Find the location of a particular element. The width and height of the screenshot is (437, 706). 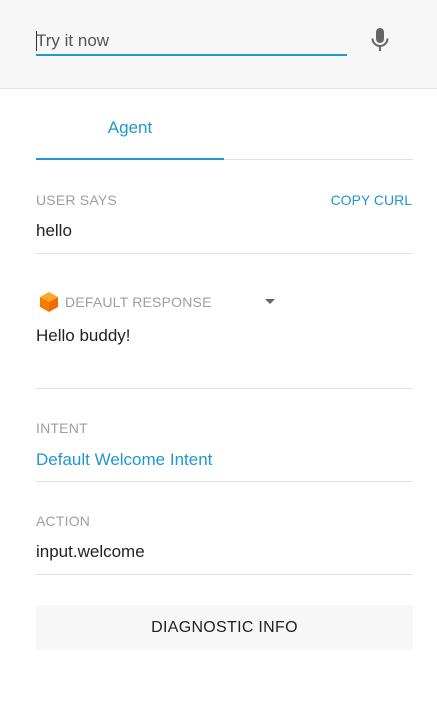

test-console-header is located at coordinates (218, 44).